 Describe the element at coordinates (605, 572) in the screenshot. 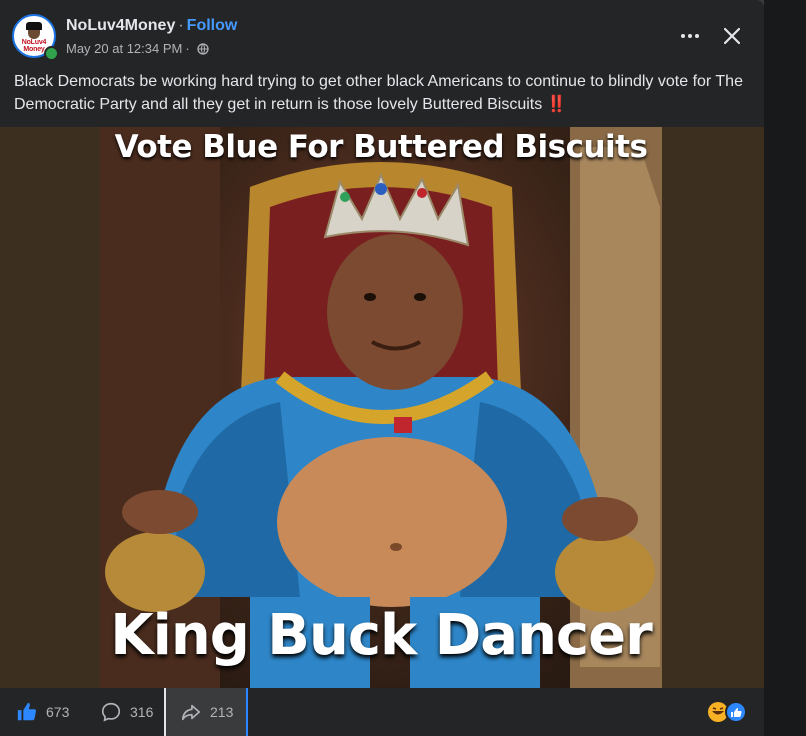

I see `right-armrest-lion` at that location.